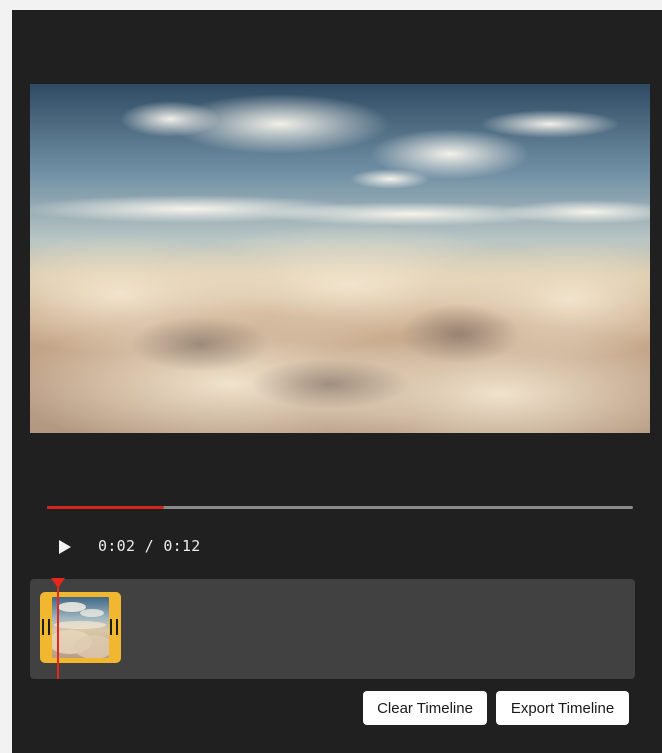 The height and width of the screenshot is (753, 662). Describe the element at coordinates (332, 628) in the screenshot. I see `timeline-track` at that location.